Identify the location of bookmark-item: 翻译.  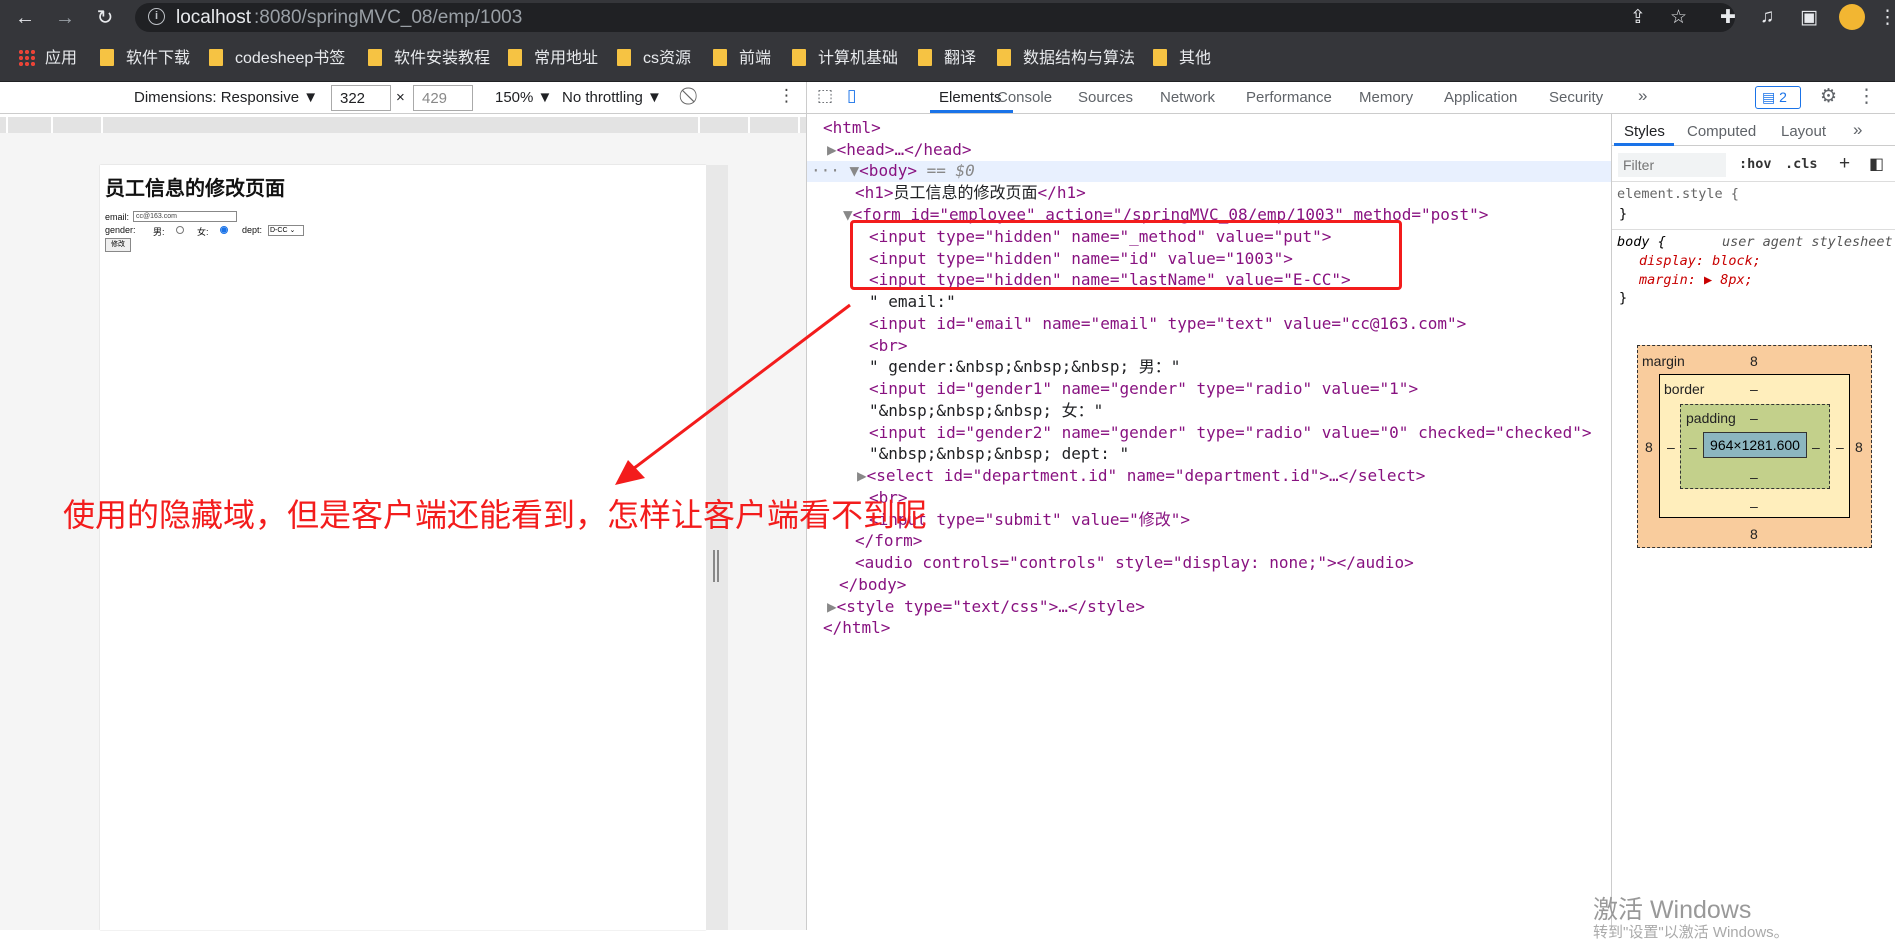
(947, 59).